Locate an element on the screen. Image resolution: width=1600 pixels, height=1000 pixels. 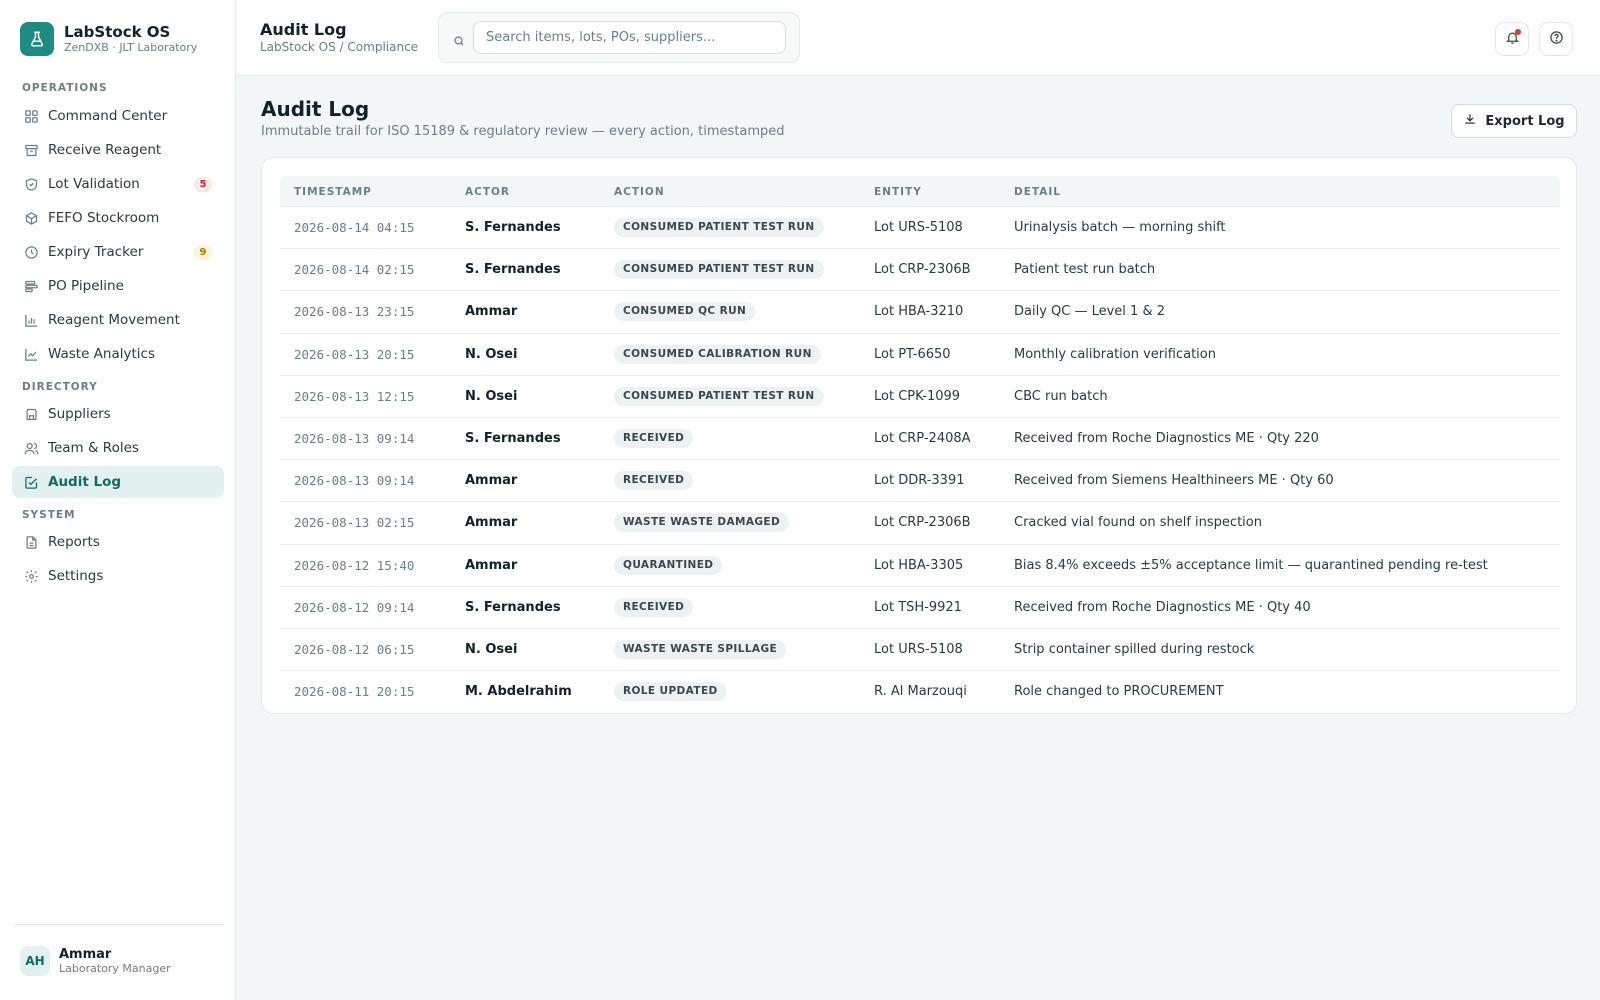
column-header-actor: ACTOR is located at coordinates (487, 192).